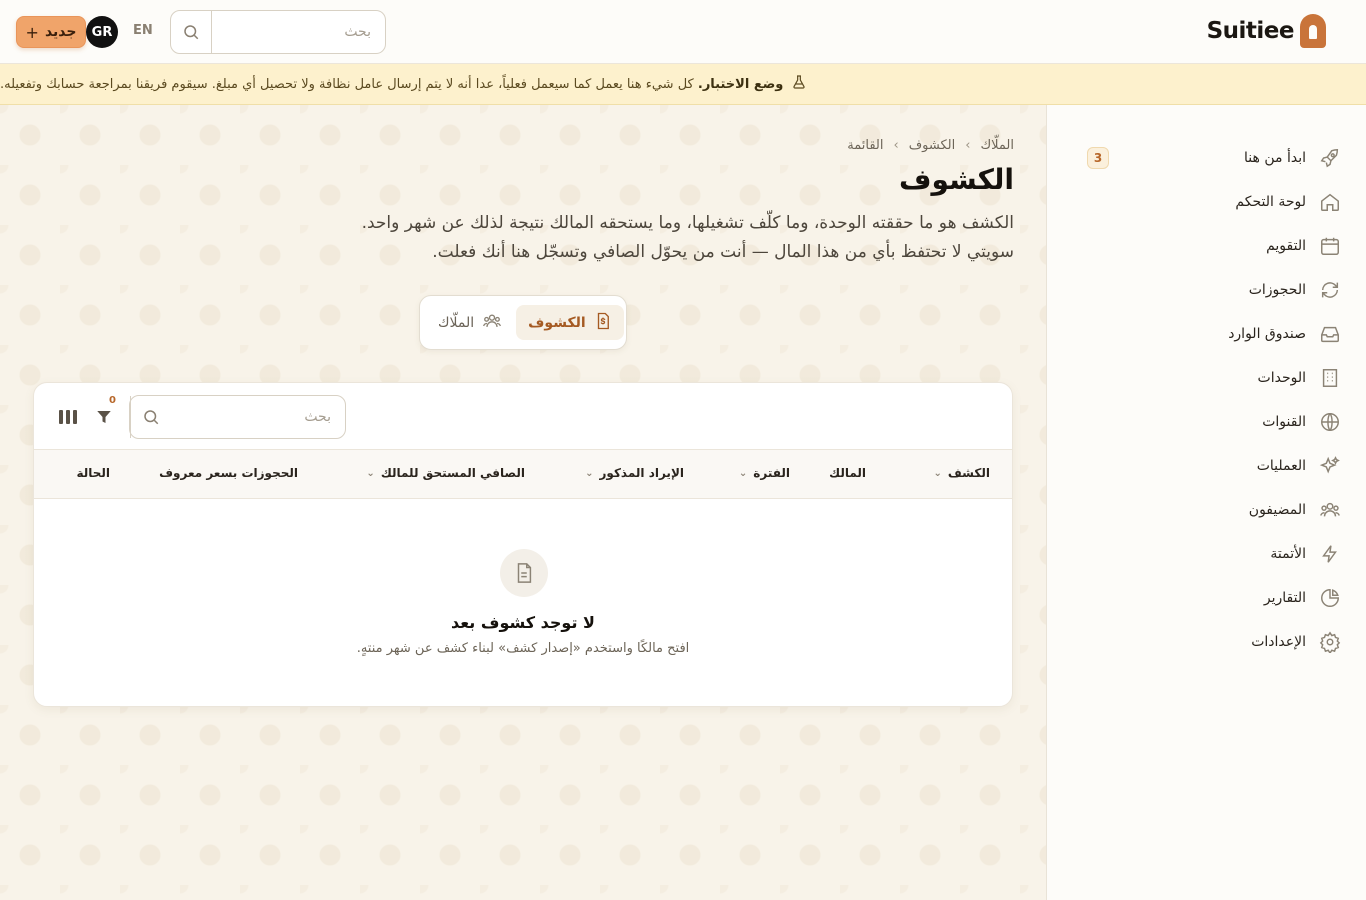  What do you see at coordinates (523, 622) in the screenshot?
I see `empty-state-title: لا توجد كشوف بعد` at bounding box center [523, 622].